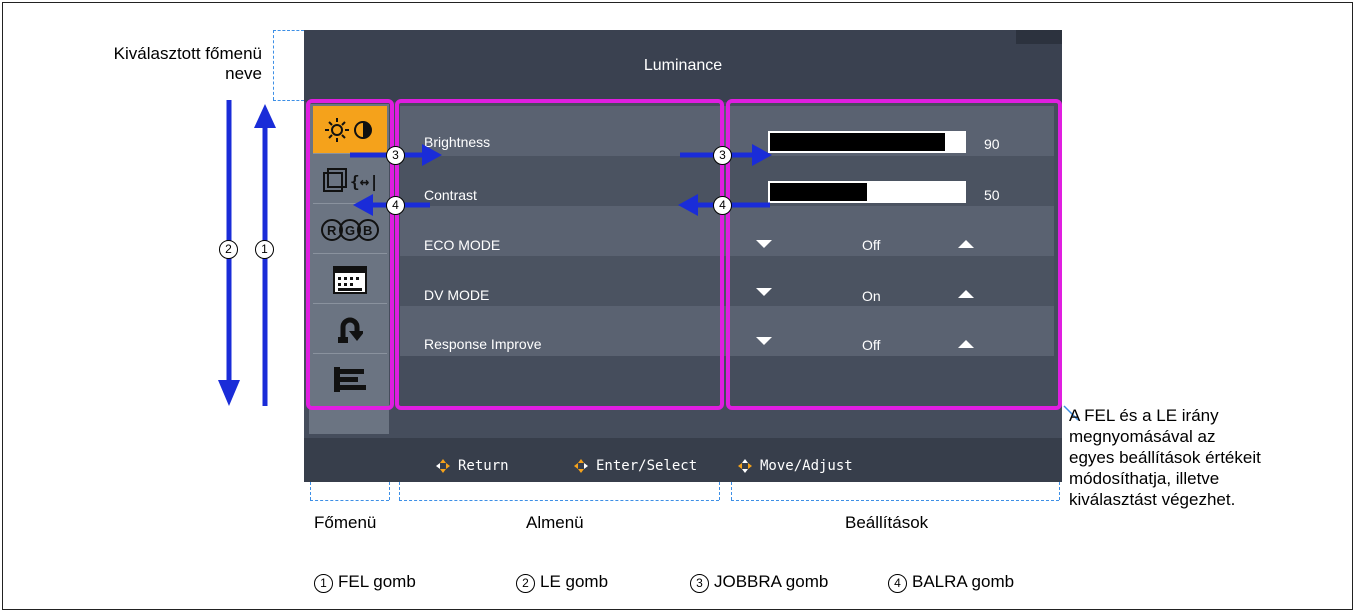 Image resolution: width=1357 pixels, height=614 pixels. Describe the element at coordinates (1059, 491) in the screenshot. I see `beallitasok-bracket-right` at that location.